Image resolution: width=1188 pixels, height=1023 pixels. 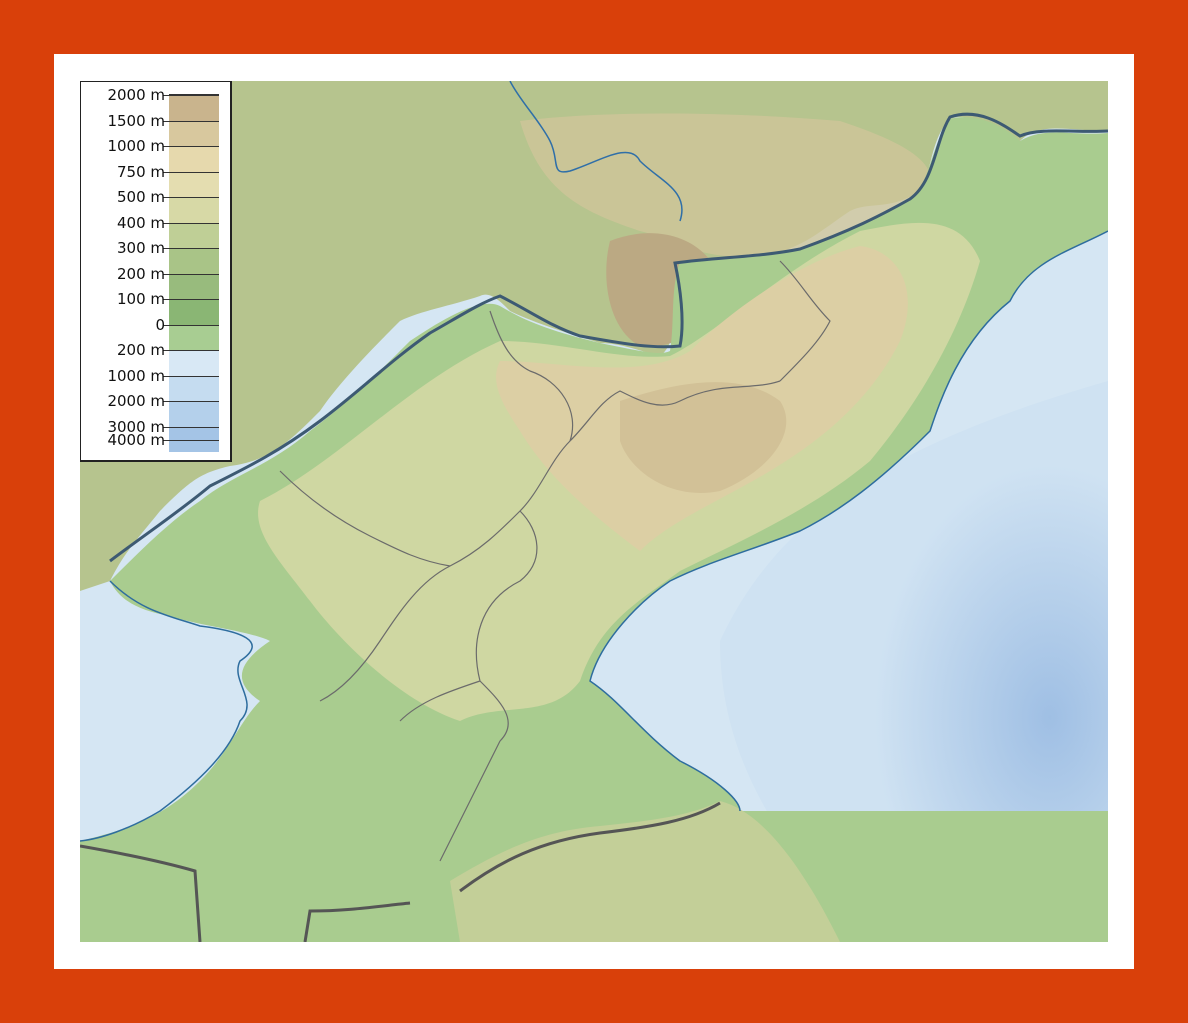 What do you see at coordinates (136, 440) in the screenshot?
I see `legend-label: 4000 m` at bounding box center [136, 440].